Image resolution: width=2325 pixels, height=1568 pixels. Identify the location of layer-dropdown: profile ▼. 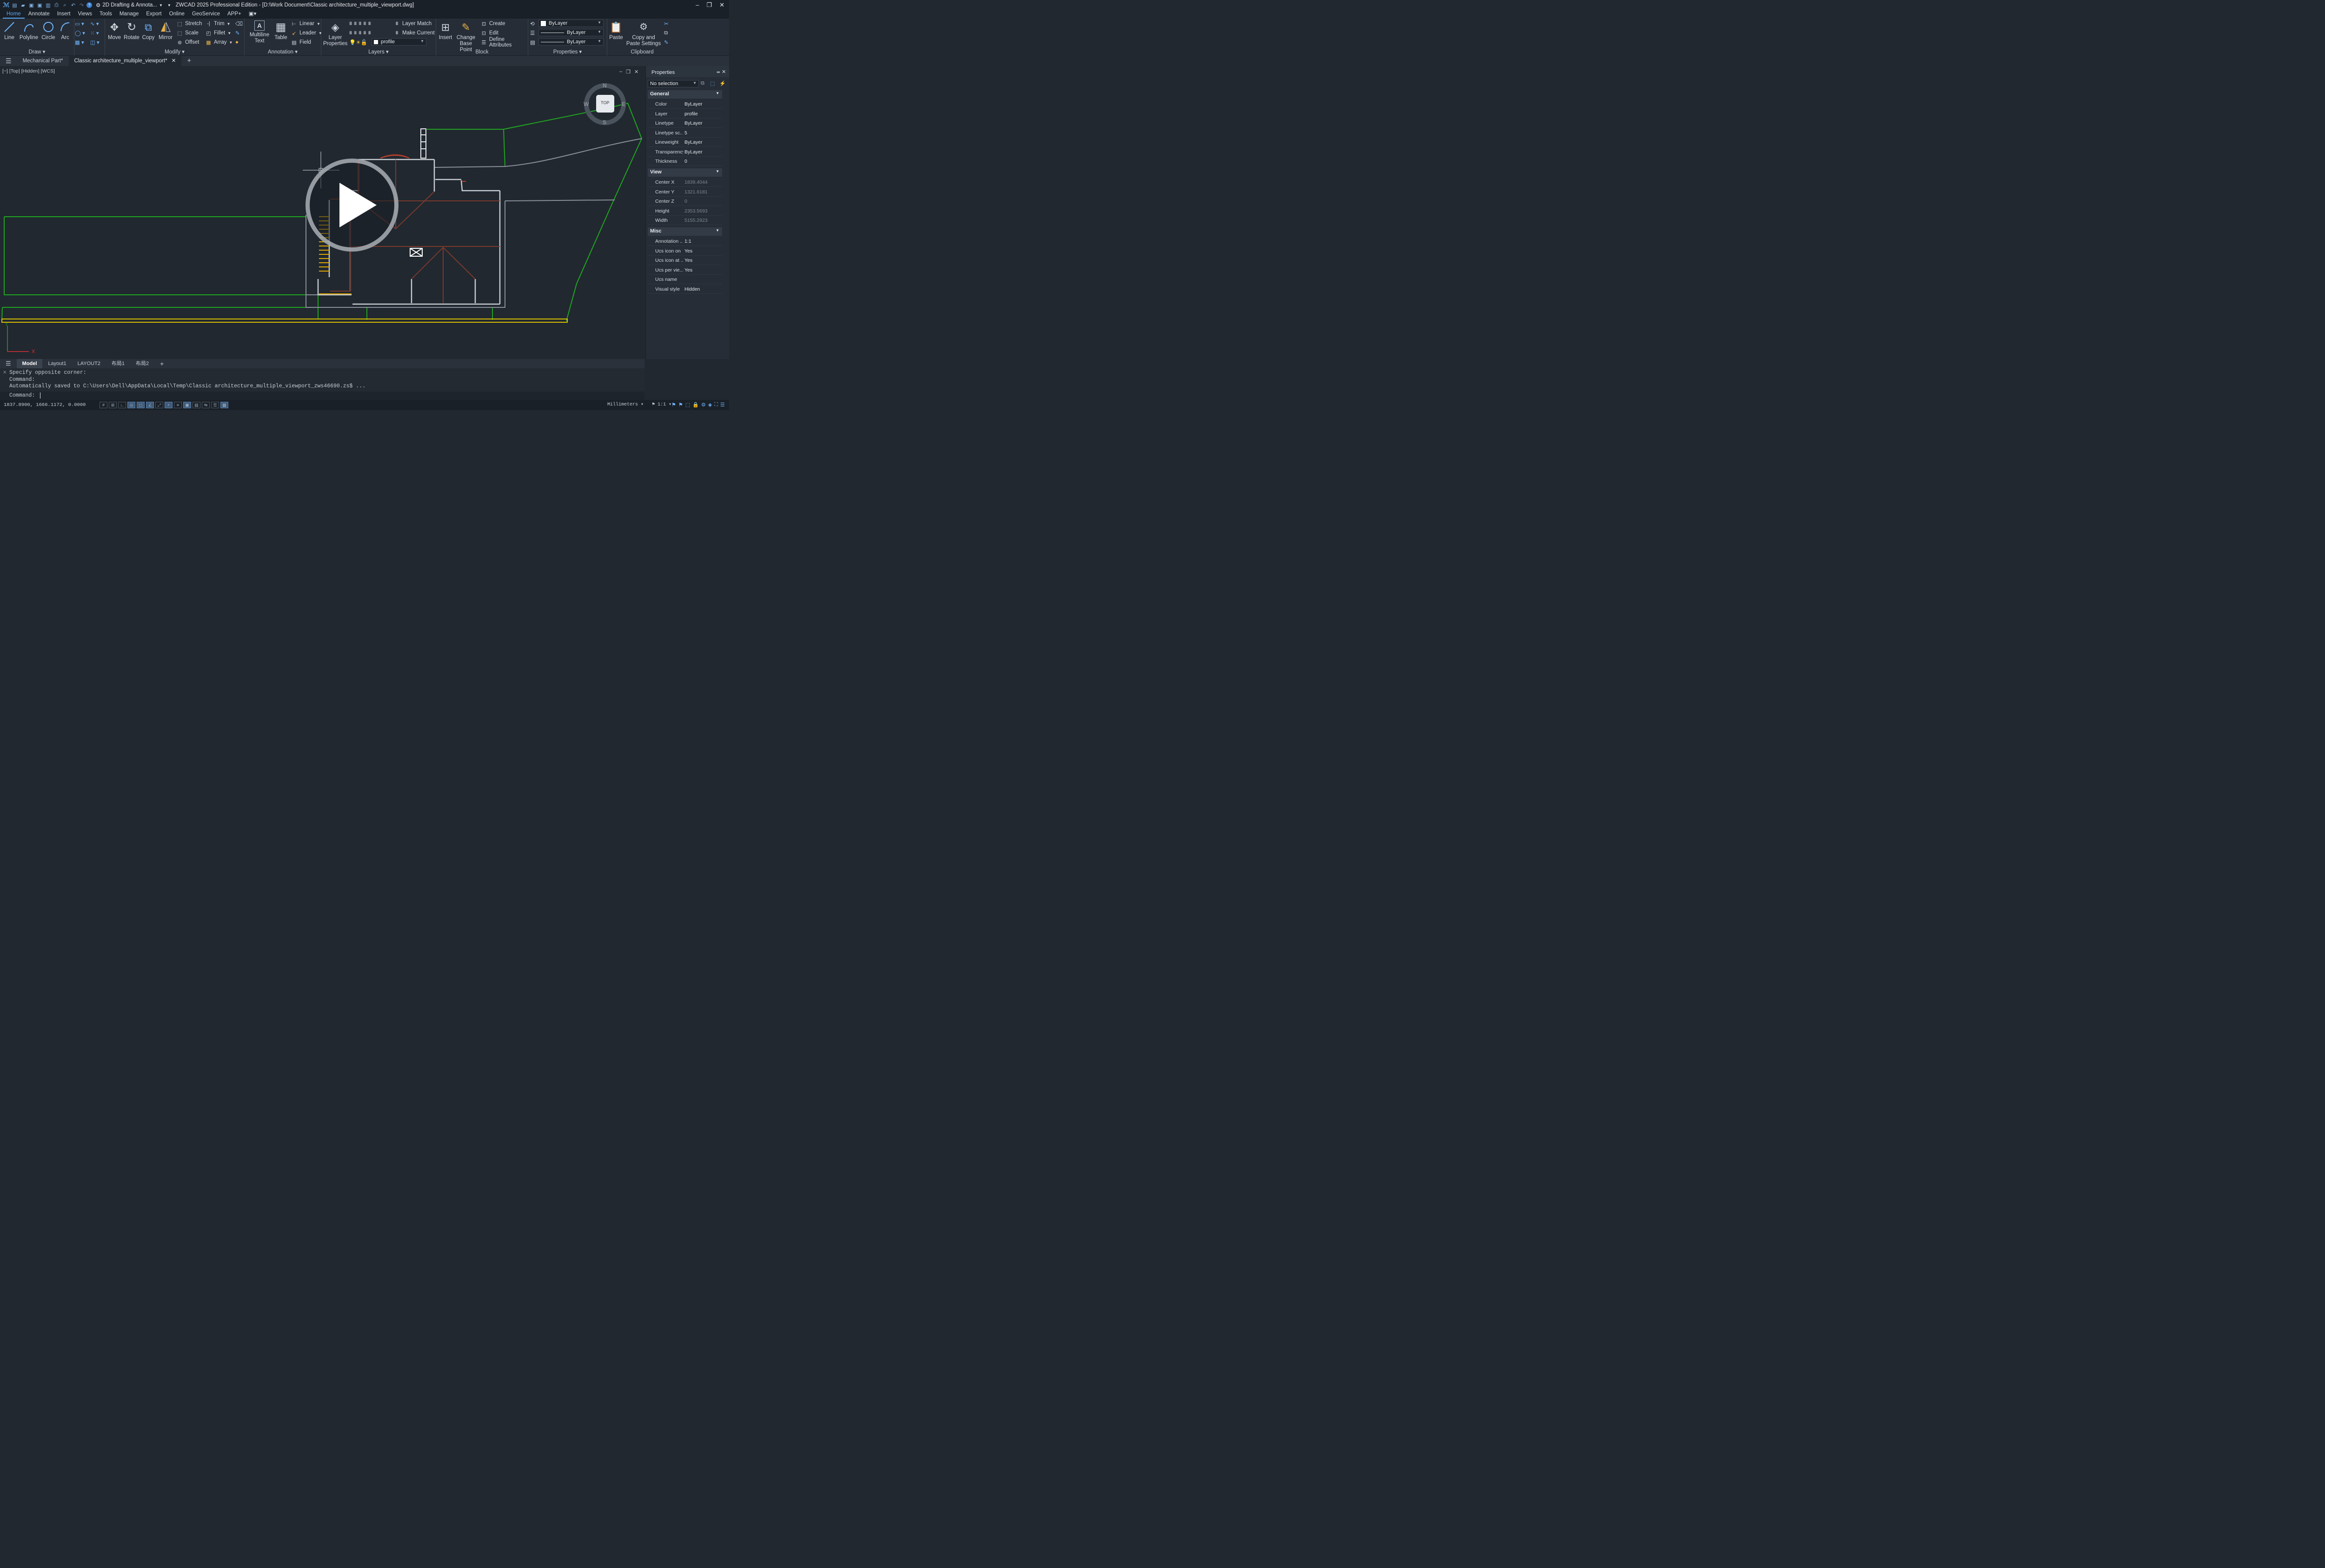
(399, 42).